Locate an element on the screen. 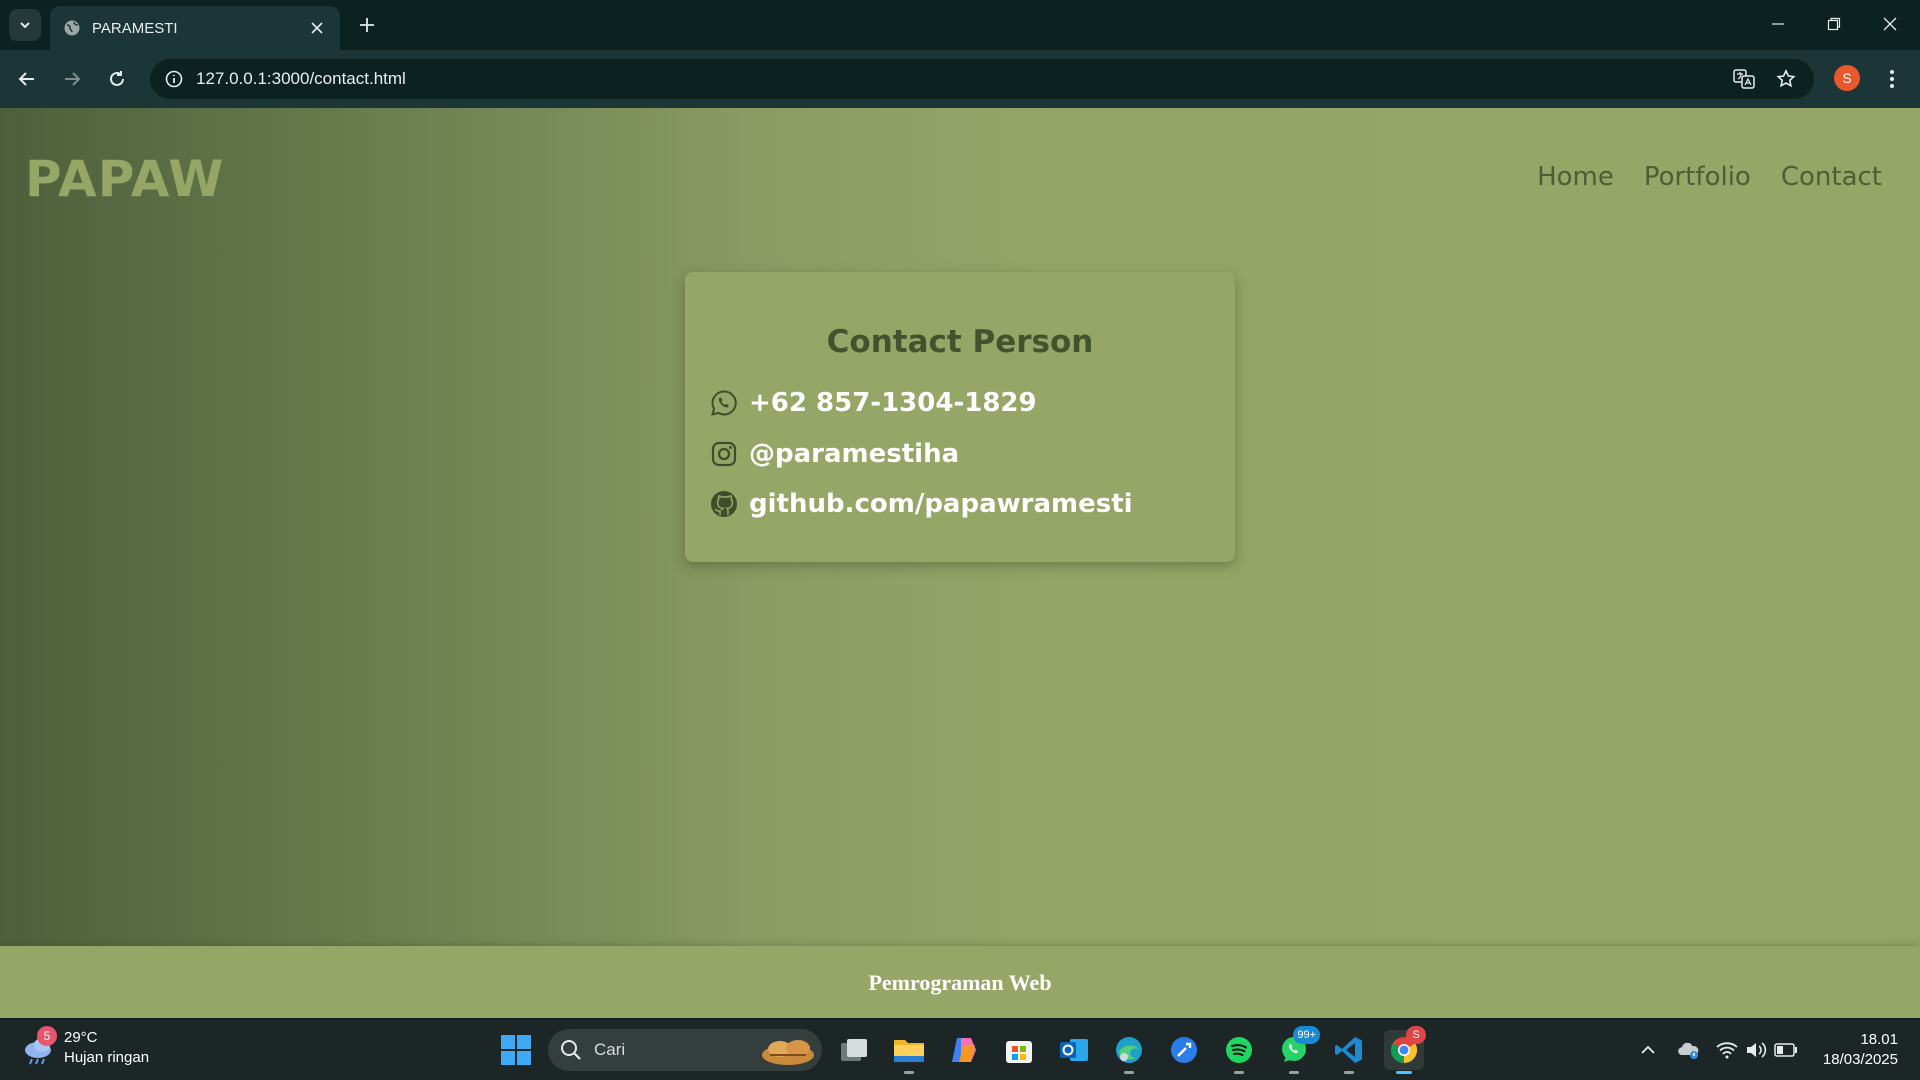 This screenshot has width=1920, height=1080. footer-text: Pemrograman Web is located at coordinates (960, 982).